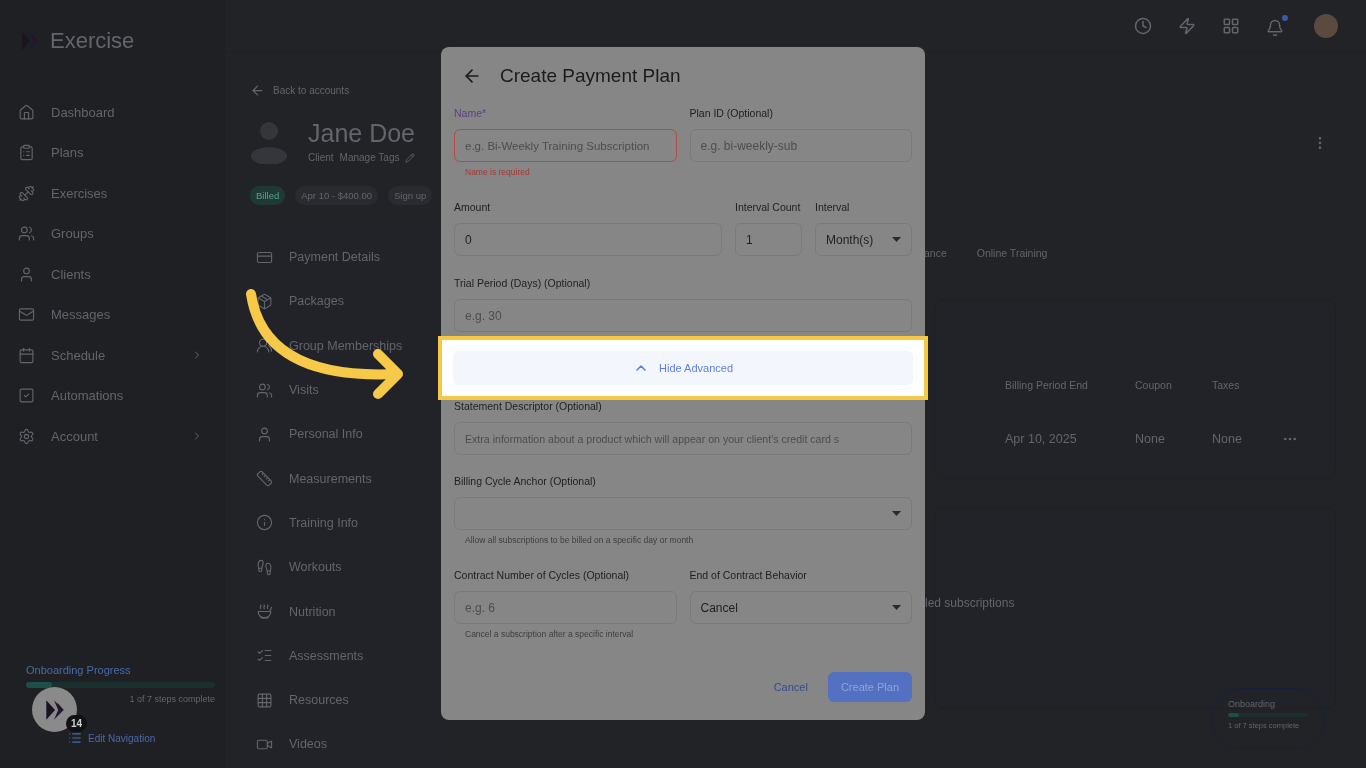 The image size is (1366, 768). What do you see at coordinates (1277, 26) in the screenshot?
I see `bell-icon` at bounding box center [1277, 26].